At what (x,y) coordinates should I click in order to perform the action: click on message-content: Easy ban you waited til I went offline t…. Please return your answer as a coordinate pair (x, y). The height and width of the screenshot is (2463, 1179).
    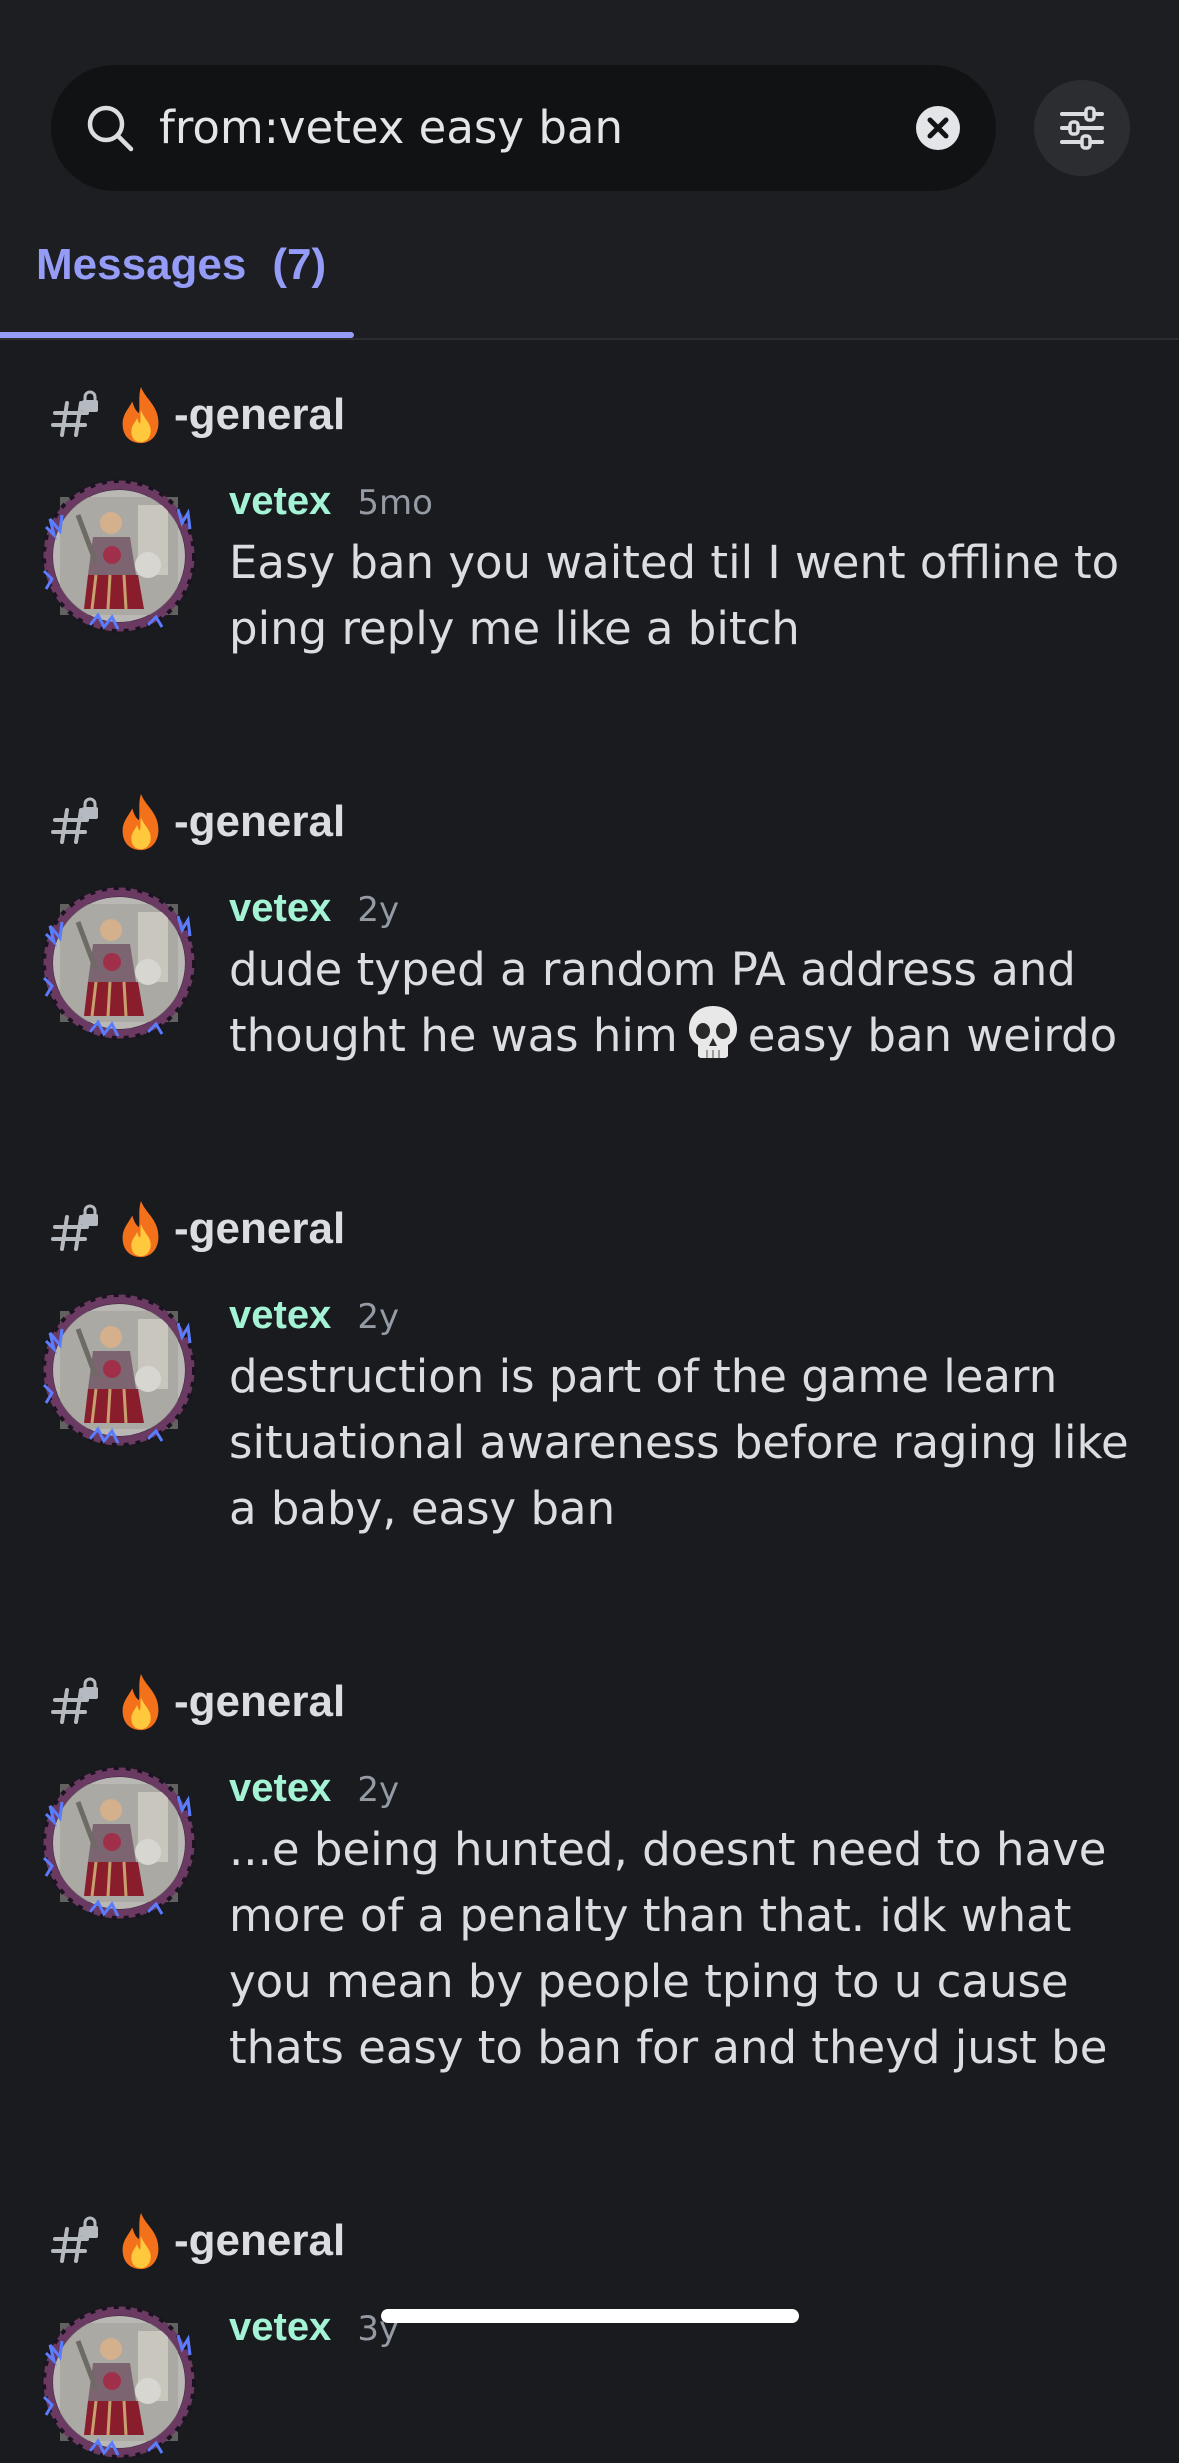
    Looking at the image, I should click on (679, 596).